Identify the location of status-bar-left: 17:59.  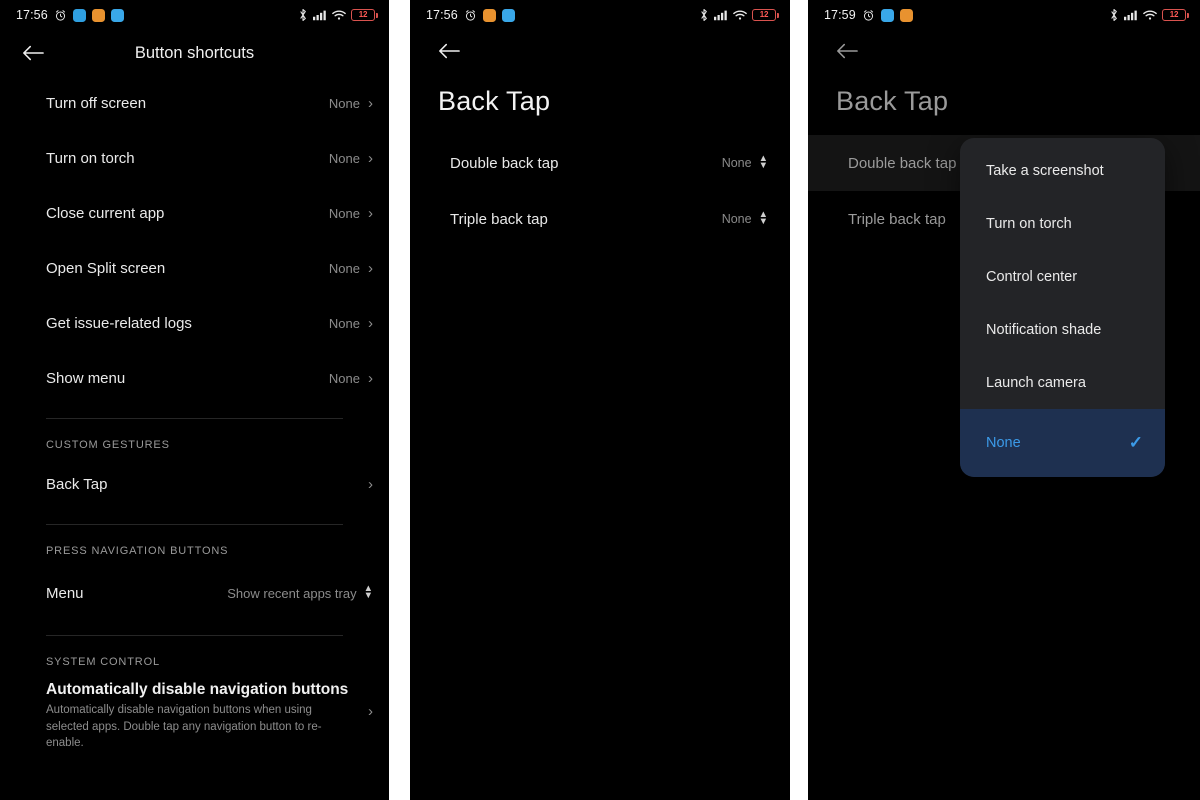
(868, 15).